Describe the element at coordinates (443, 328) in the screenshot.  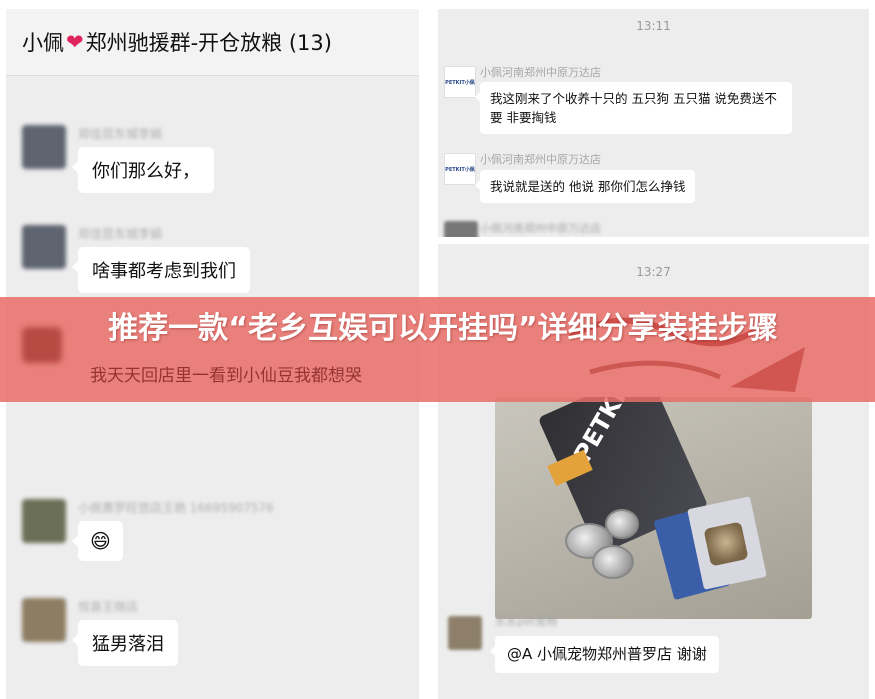
I see `banner-title: 推荐一款“老乡互娱可以开挂吗”详细分享装挂步骤` at that location.